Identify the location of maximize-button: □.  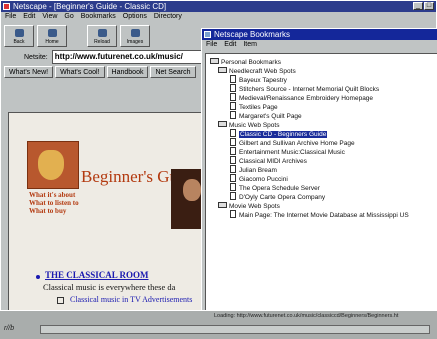
(429, 6).